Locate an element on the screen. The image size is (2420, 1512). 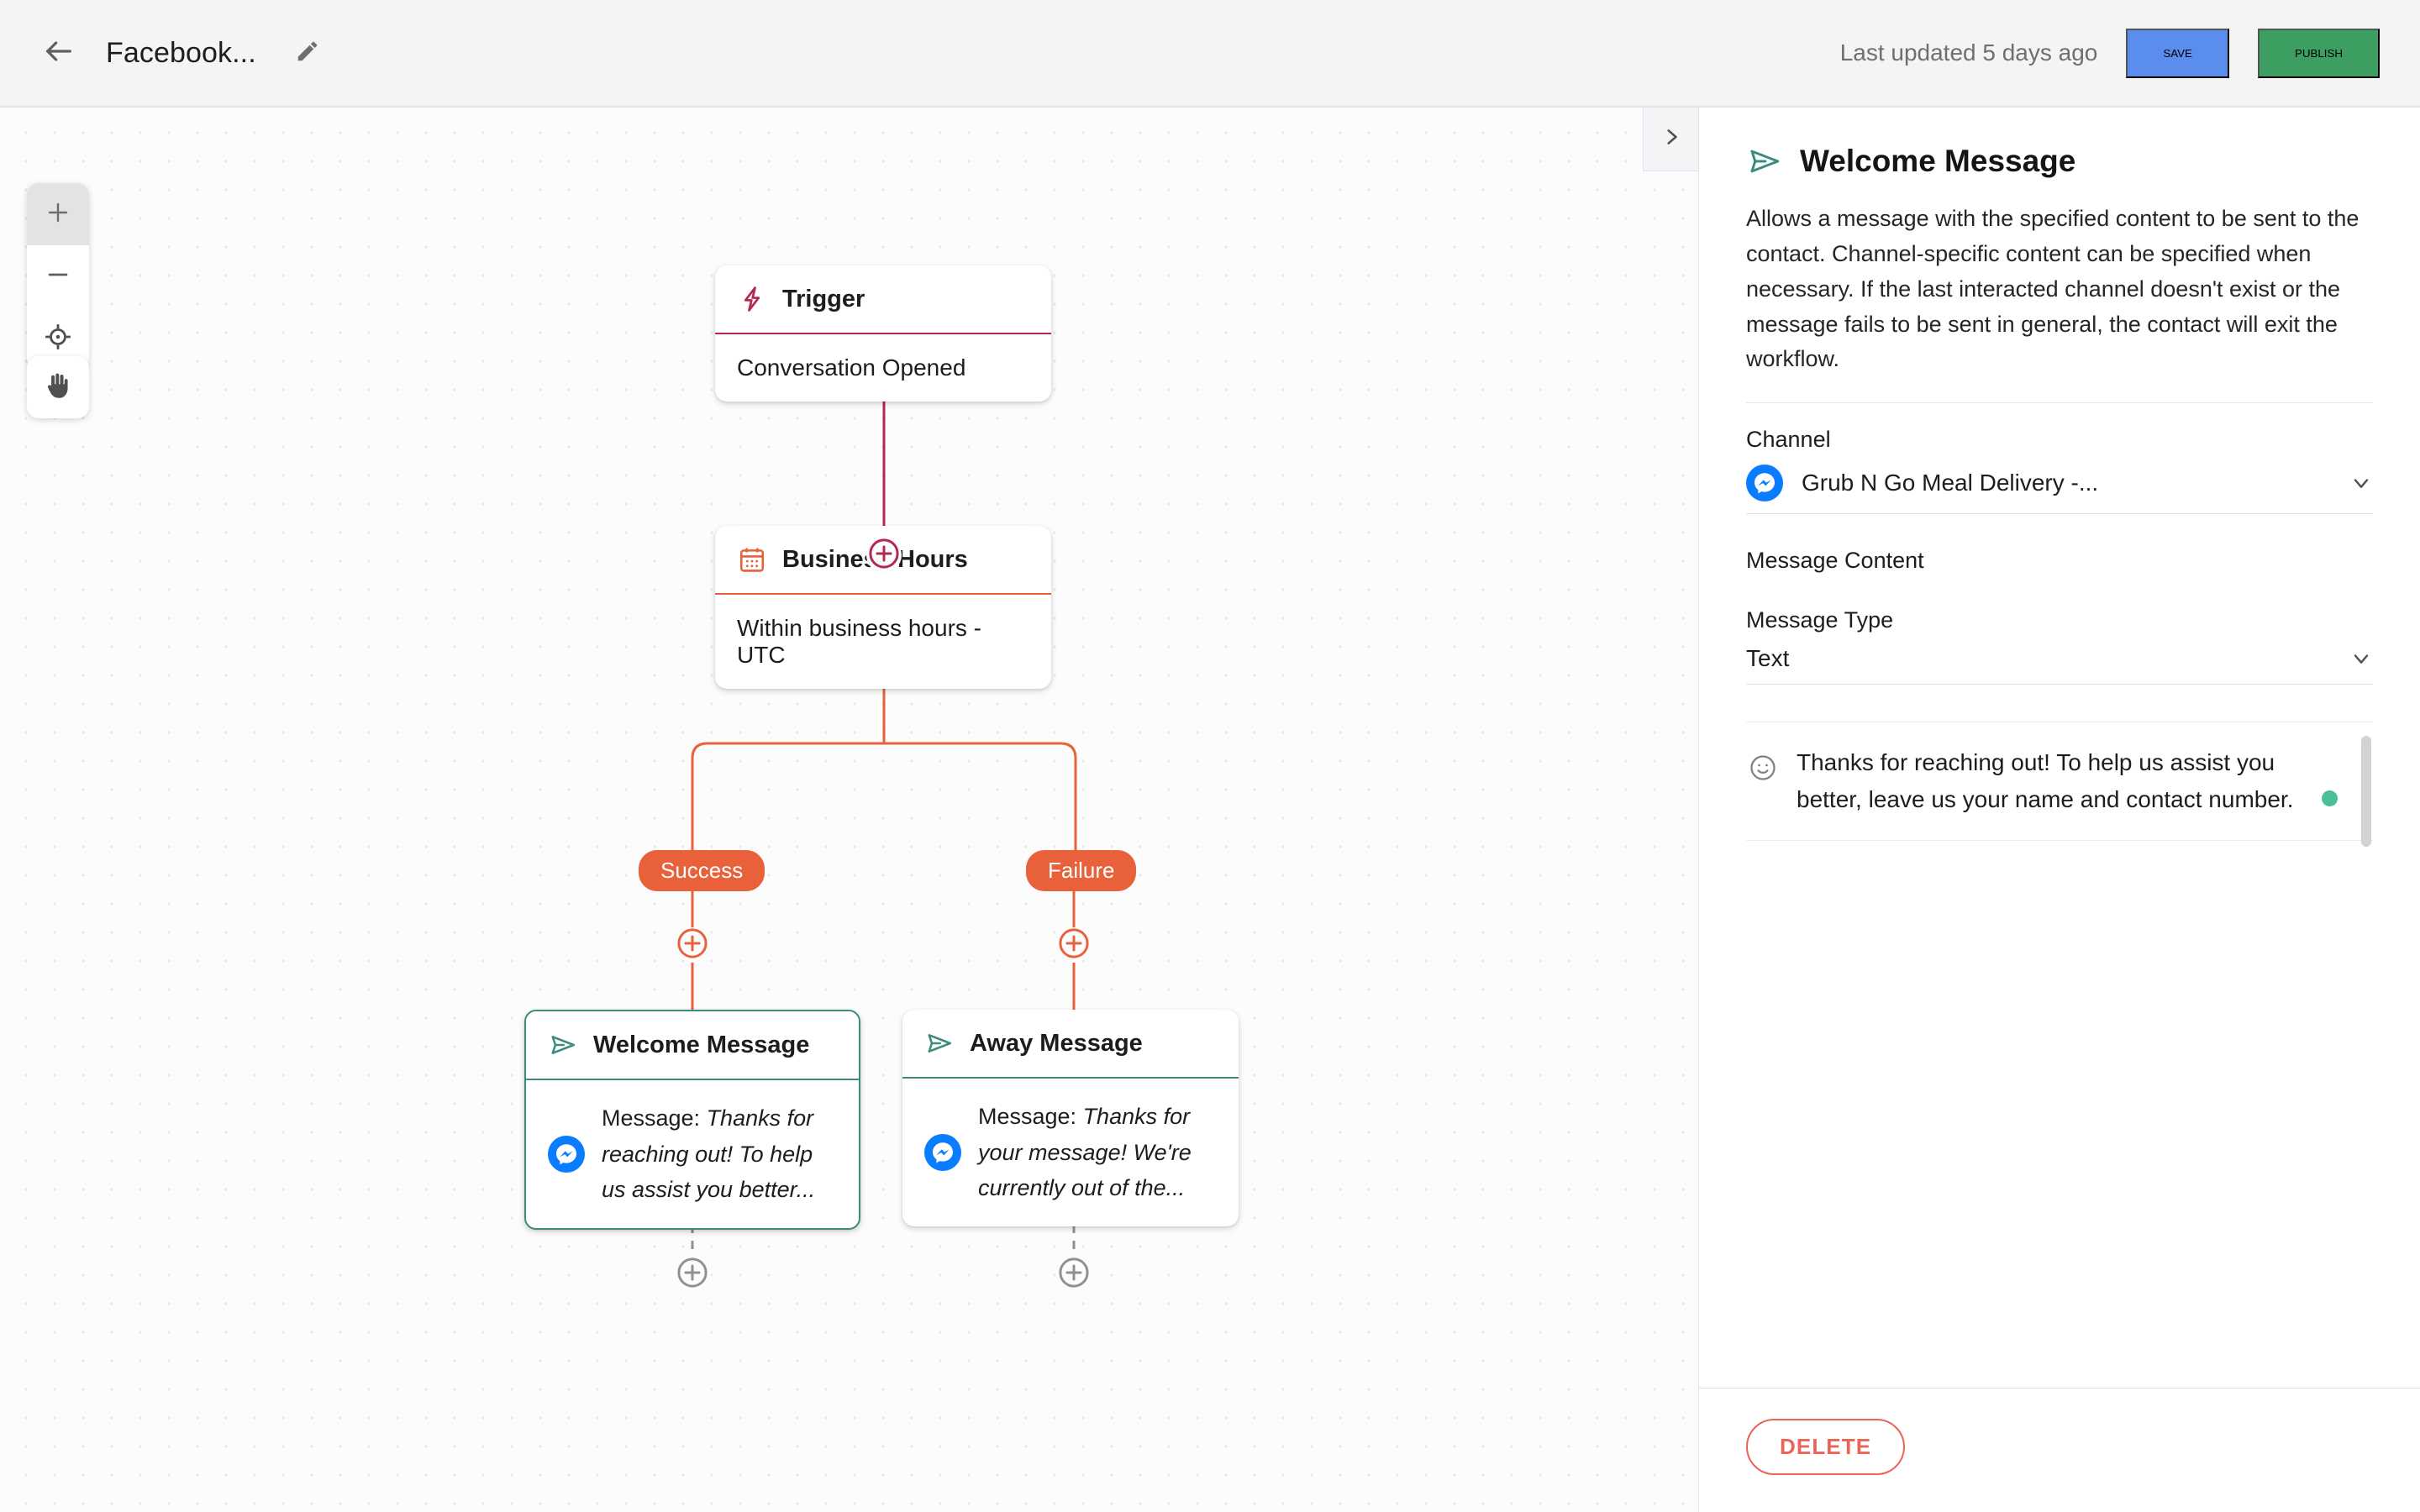
node-trigger-subtitle: Conversation Opened is located at coordinates (852, 367).